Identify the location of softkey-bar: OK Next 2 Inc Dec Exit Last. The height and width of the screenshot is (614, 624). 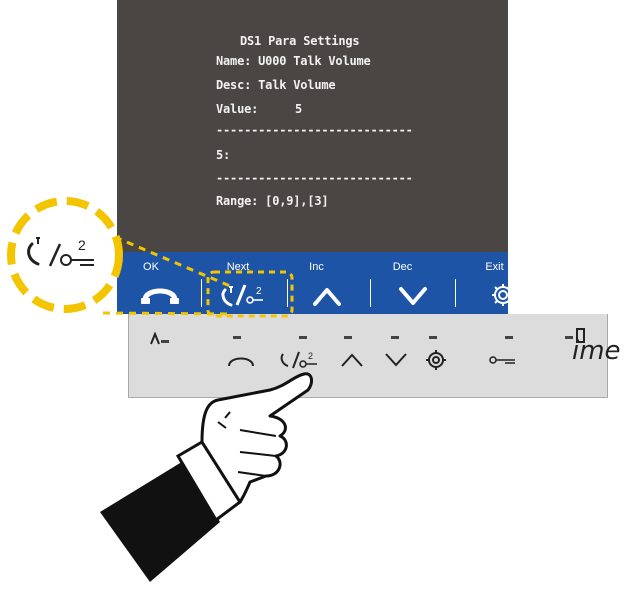
(352, 283).